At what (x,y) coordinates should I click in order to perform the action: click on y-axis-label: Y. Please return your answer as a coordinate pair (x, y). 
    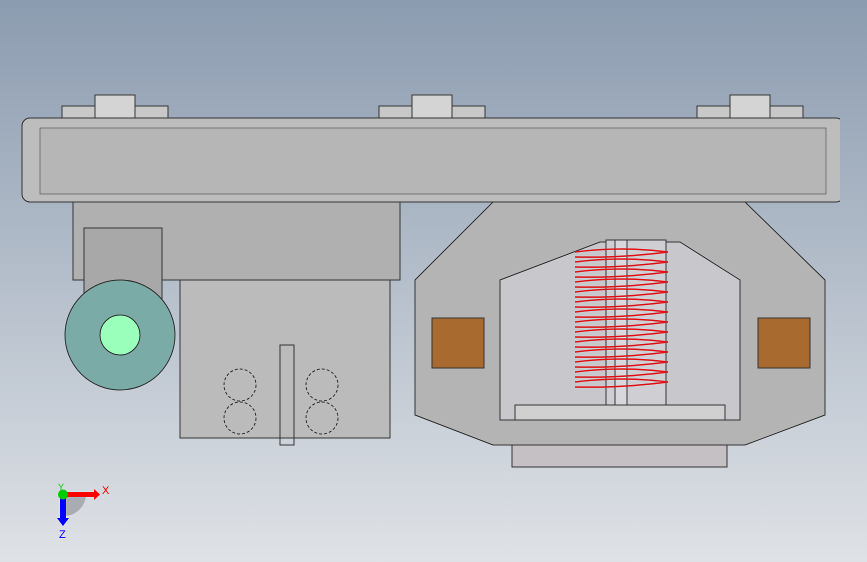
    Looking at the image, I should click on (61, 487).